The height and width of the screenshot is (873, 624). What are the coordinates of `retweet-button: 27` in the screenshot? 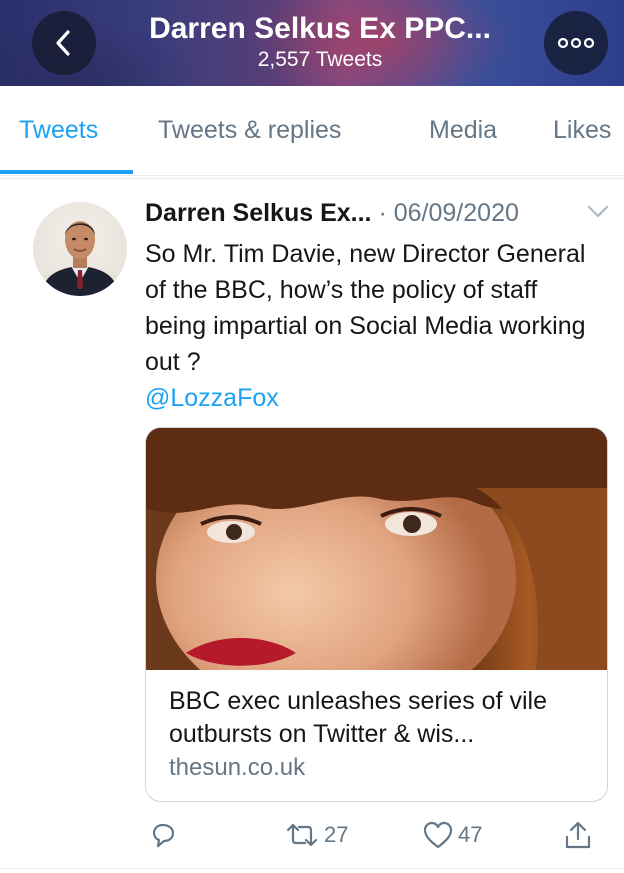 It's located at (316, 835).